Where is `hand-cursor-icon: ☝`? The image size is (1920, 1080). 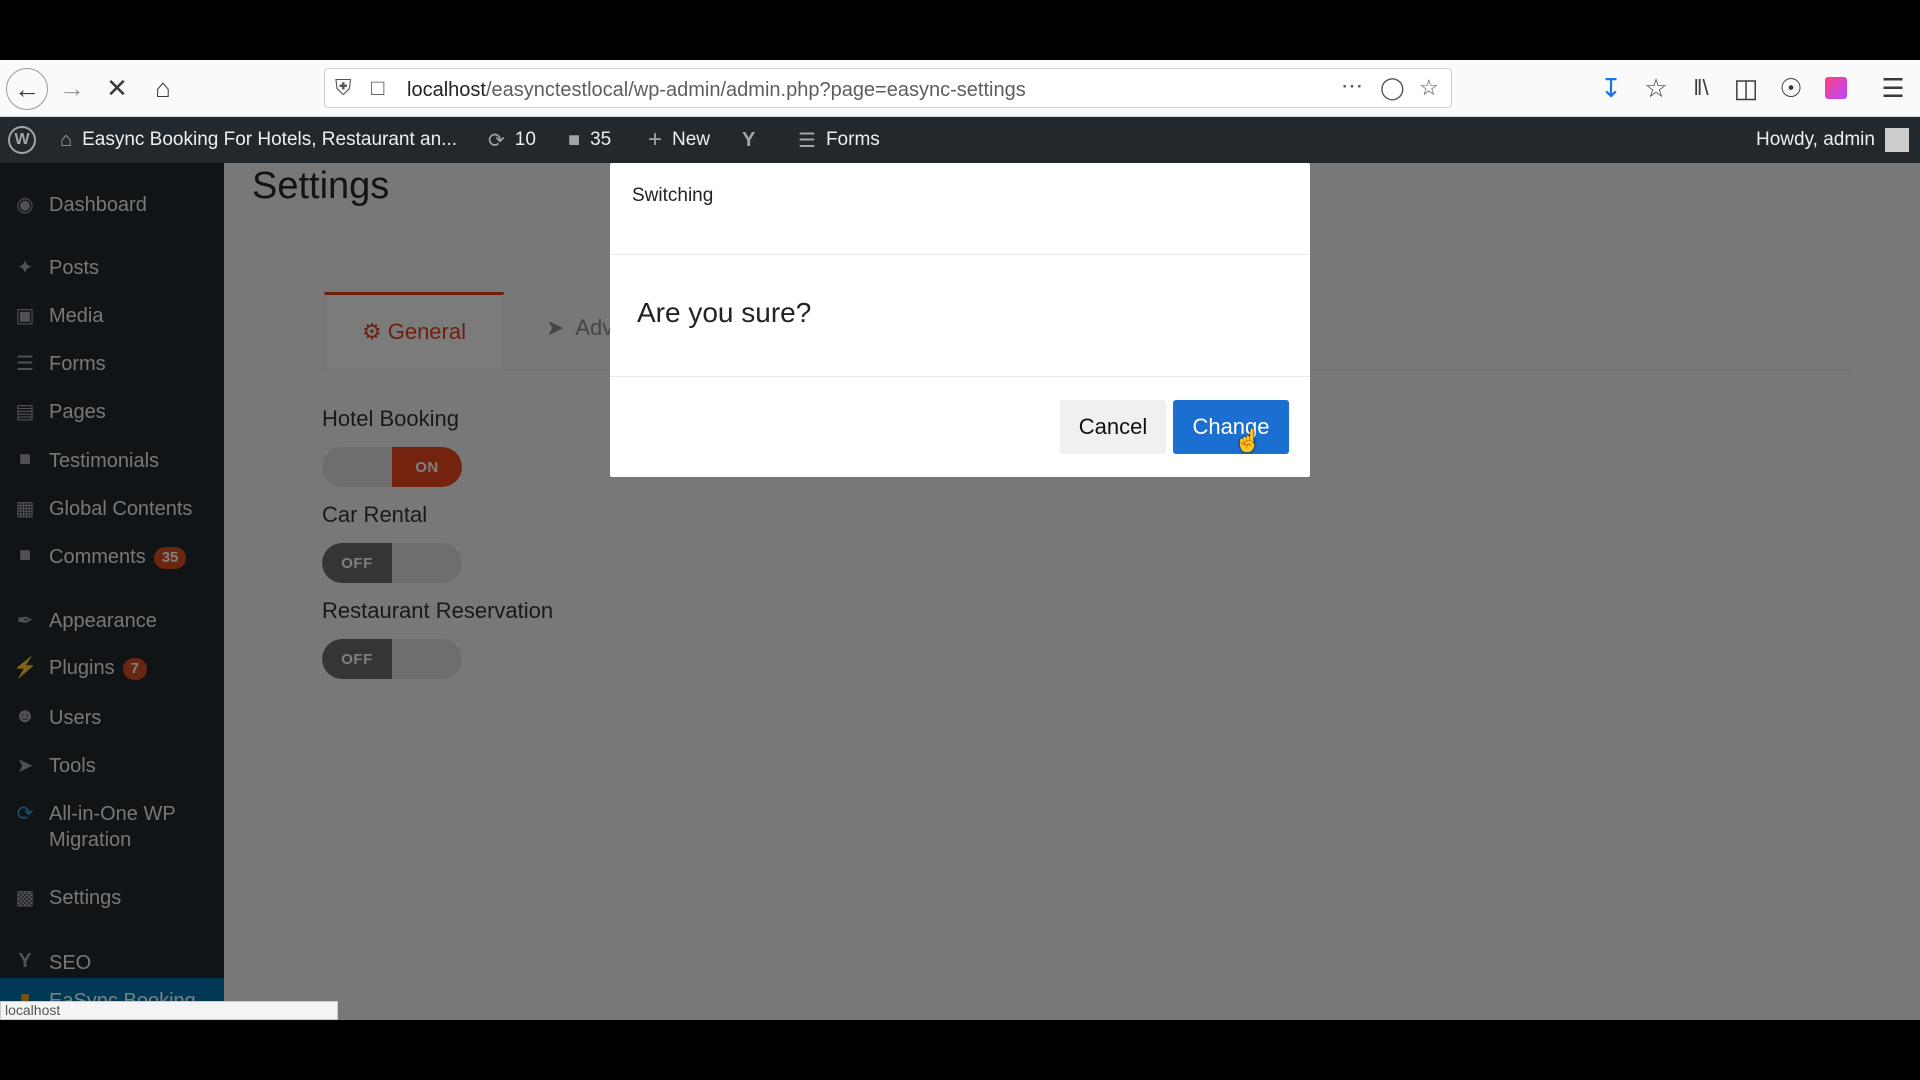
hand-cursor-icon: ☝ is located at coordinates (1248, 440).